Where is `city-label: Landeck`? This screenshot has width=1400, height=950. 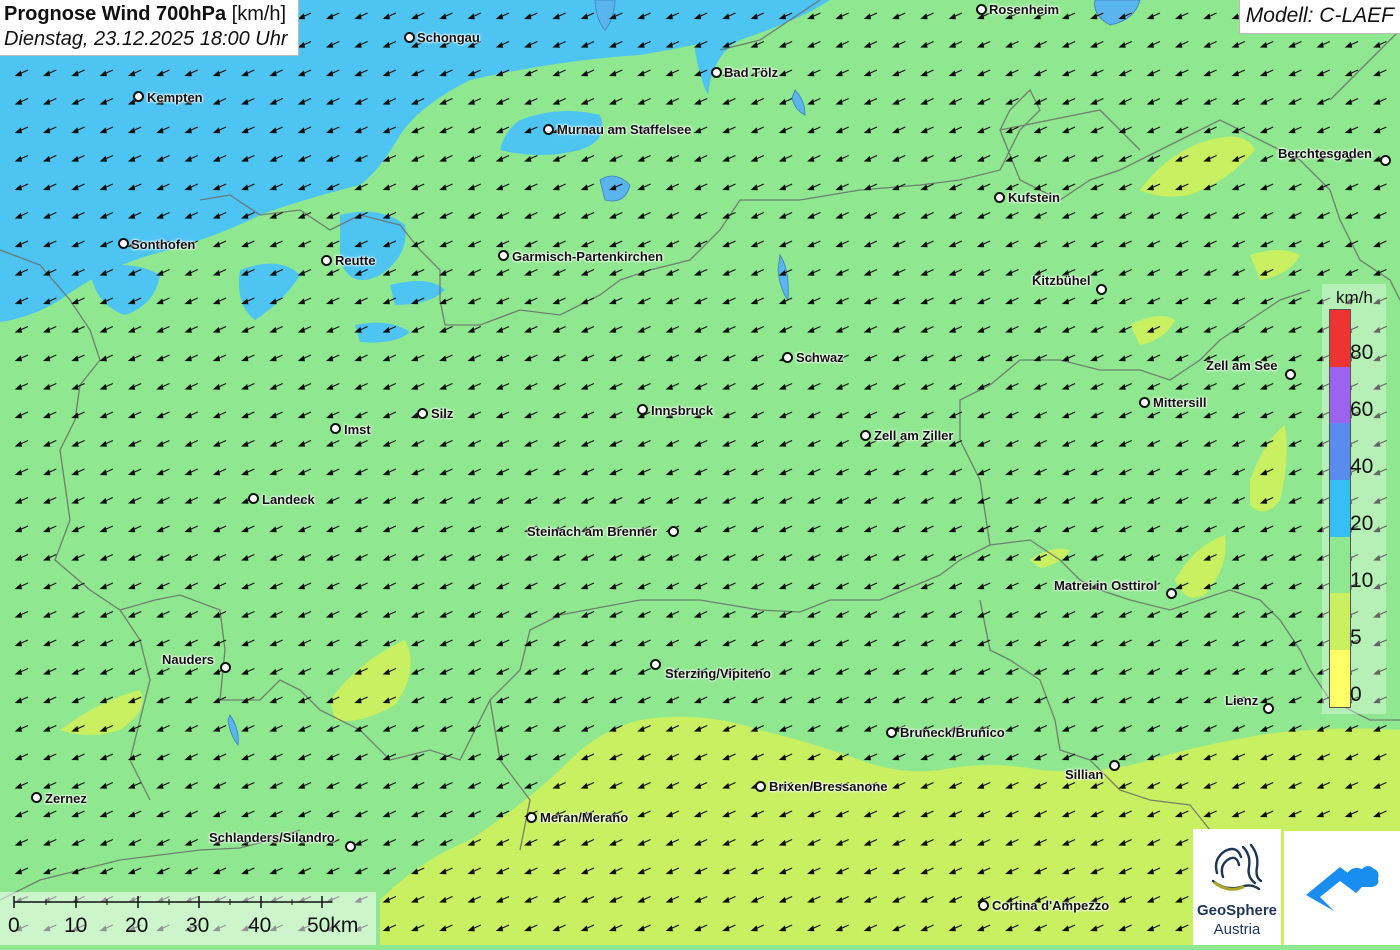
city-label: Landeck is located at coordinates (288, 499).